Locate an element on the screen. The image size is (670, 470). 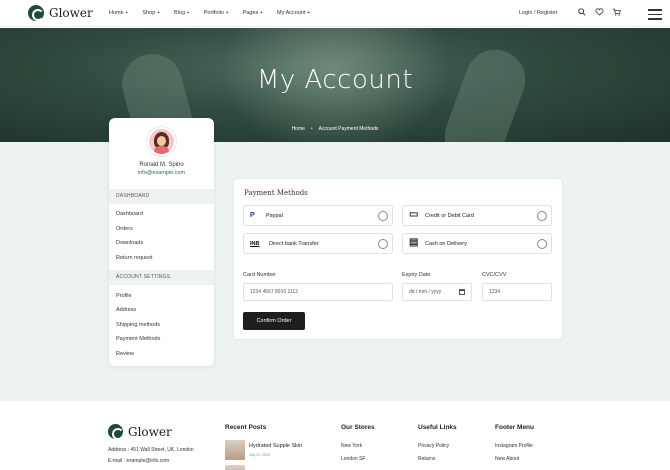
paypal-icon: P is located at coordinates (252, 215).